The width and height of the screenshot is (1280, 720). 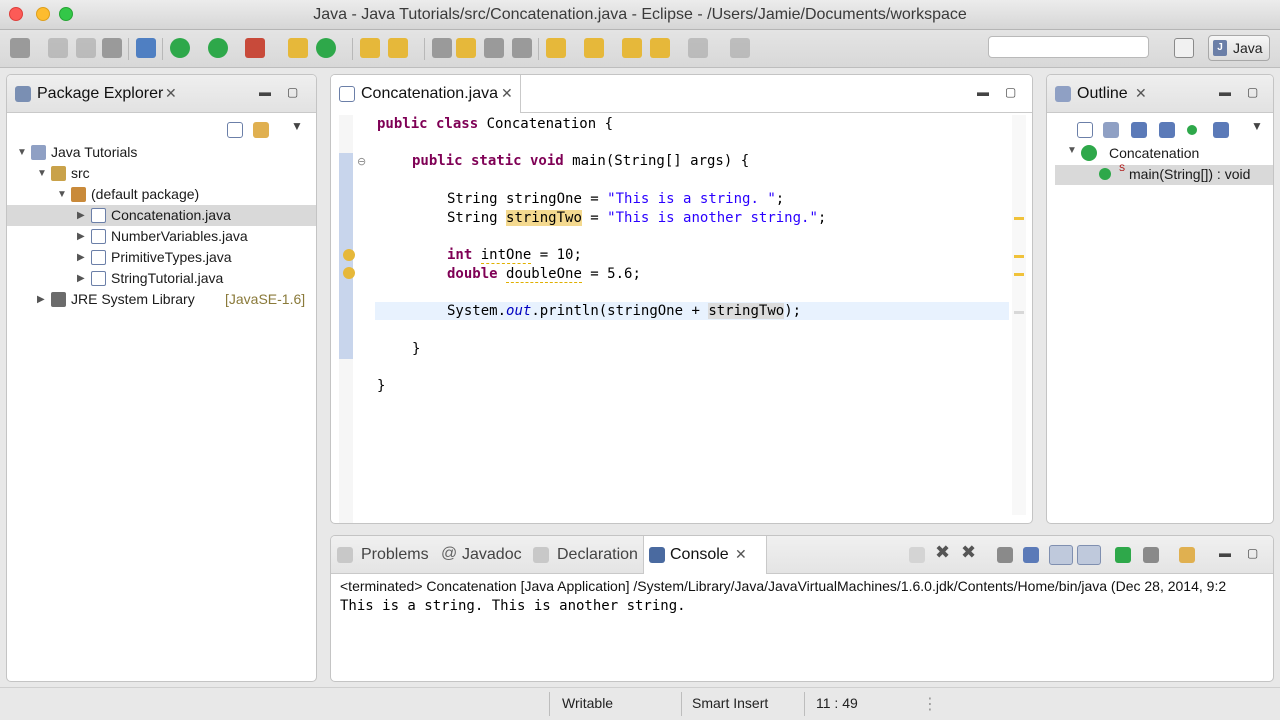 I want to click on new-java-project-icon, so click(x=298, y=48).